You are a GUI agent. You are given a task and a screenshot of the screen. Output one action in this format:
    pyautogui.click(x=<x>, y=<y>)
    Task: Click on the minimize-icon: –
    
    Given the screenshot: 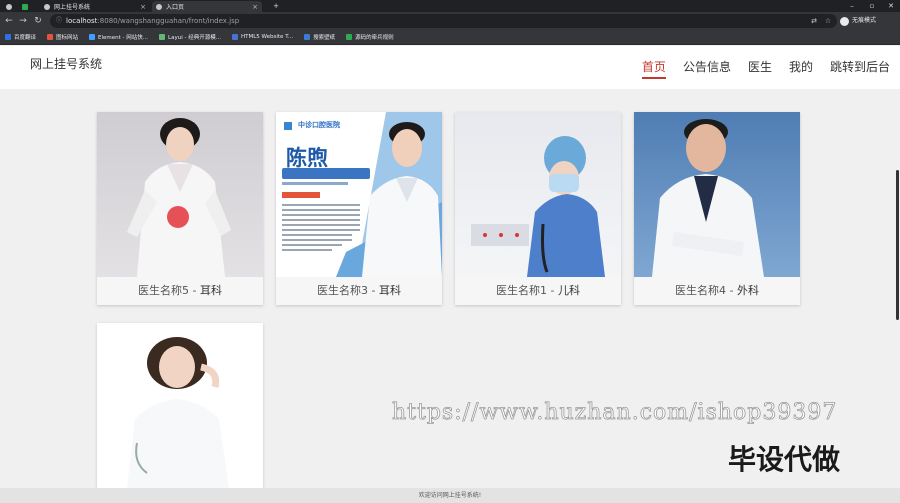 What is the action you would take?
    pyautogui.click(x=852, y=6)
    